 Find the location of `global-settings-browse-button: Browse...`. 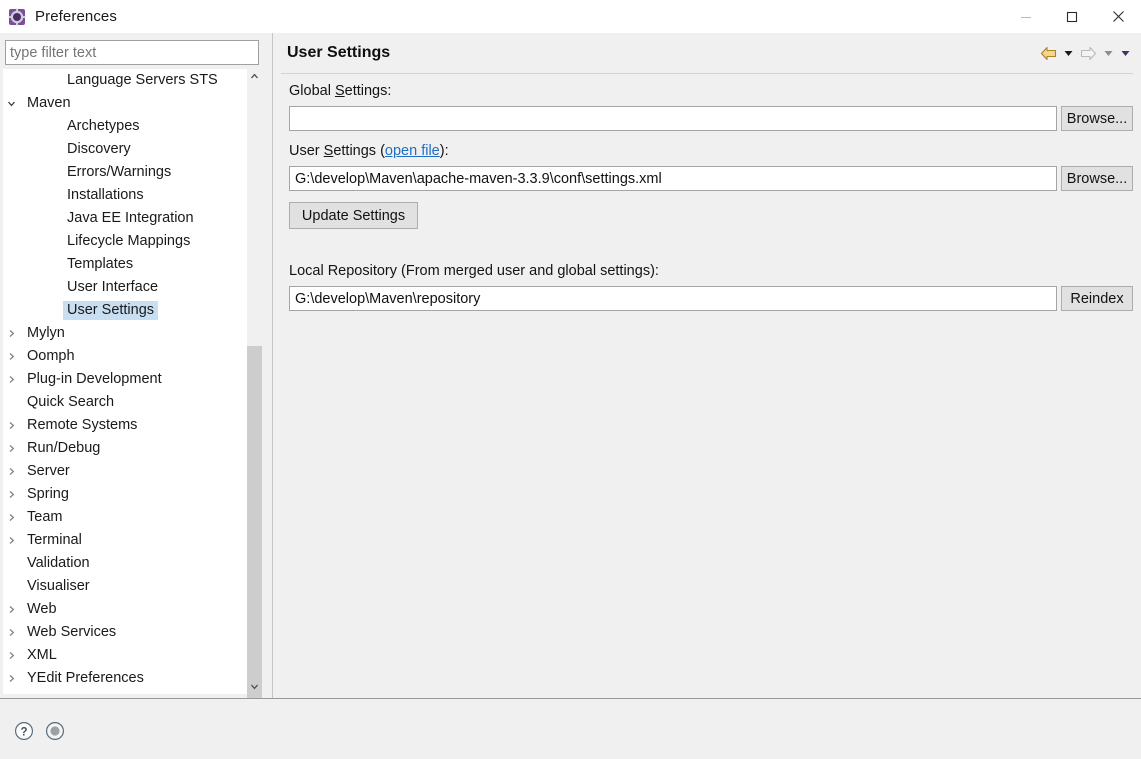

global-settings-browse-button: Browse... is located at coordinates (1097, 118).